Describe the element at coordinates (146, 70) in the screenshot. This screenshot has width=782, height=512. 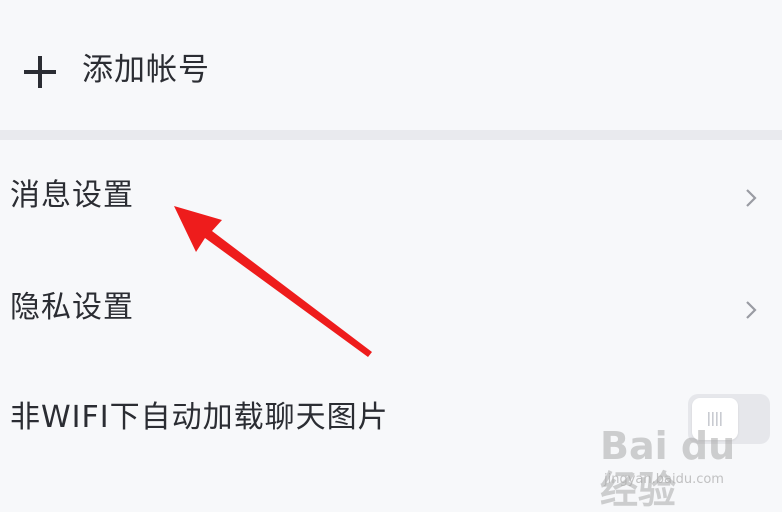
I see `add-account-label: 添加帐号` at that location.